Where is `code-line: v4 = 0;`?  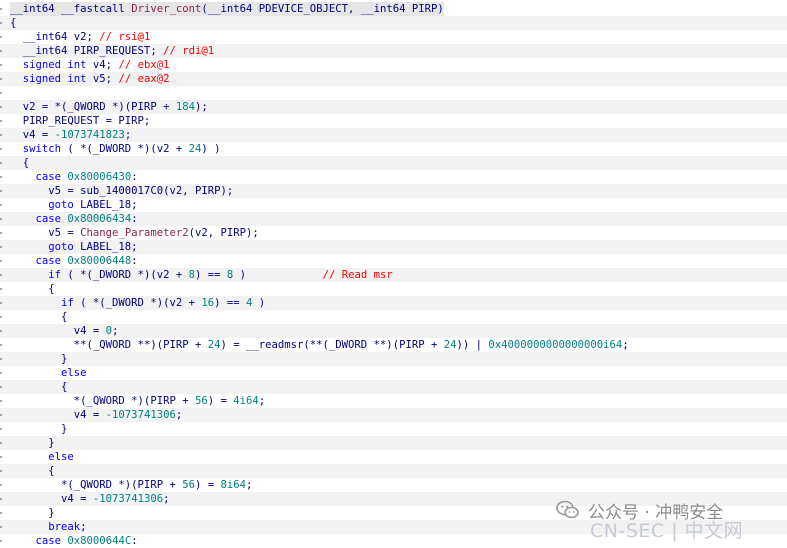
code-line: v4 = 0; is located at coordinates (393, 331).